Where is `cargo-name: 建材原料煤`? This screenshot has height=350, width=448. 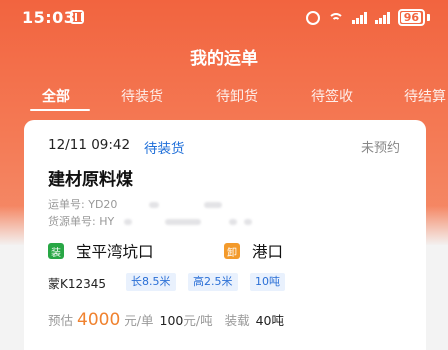 cargo-name: 建材原料煤 is located at coordinates (90, 180).